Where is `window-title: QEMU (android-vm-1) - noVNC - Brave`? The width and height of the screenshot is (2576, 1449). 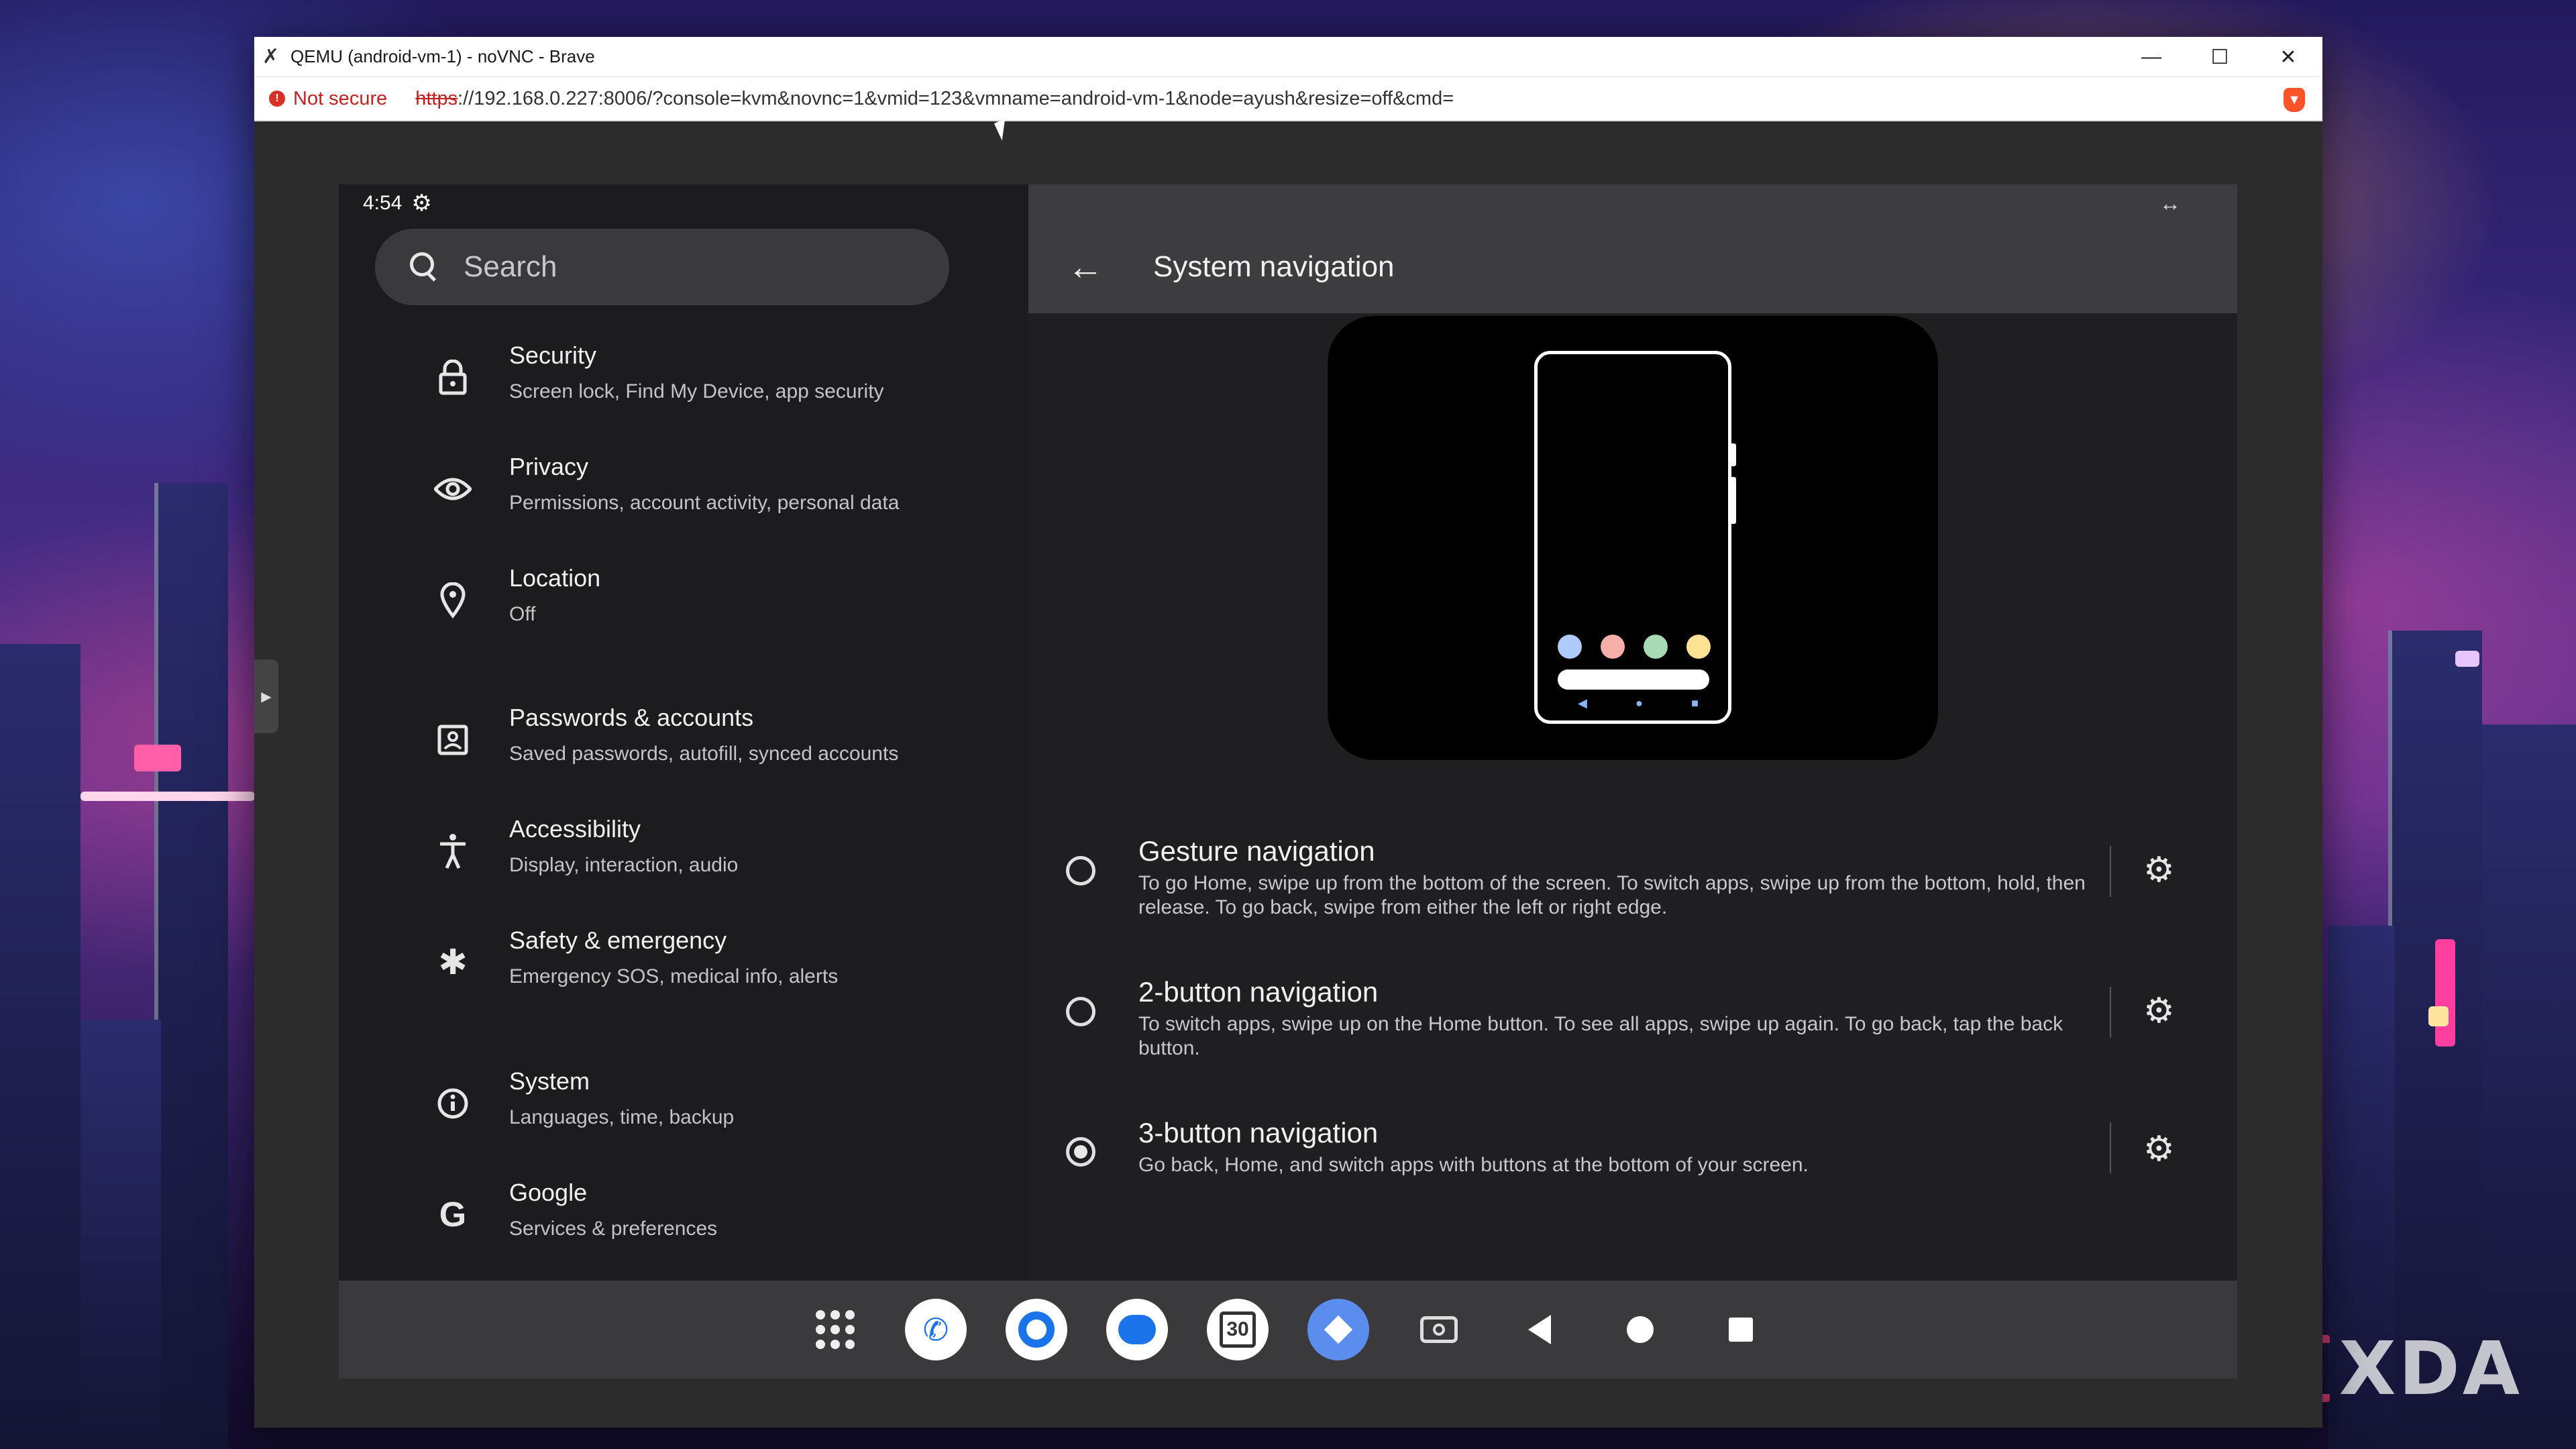 window-title: QEMU (android-vm-1) - noVNC - Brave is located at coordinates (442, 56).